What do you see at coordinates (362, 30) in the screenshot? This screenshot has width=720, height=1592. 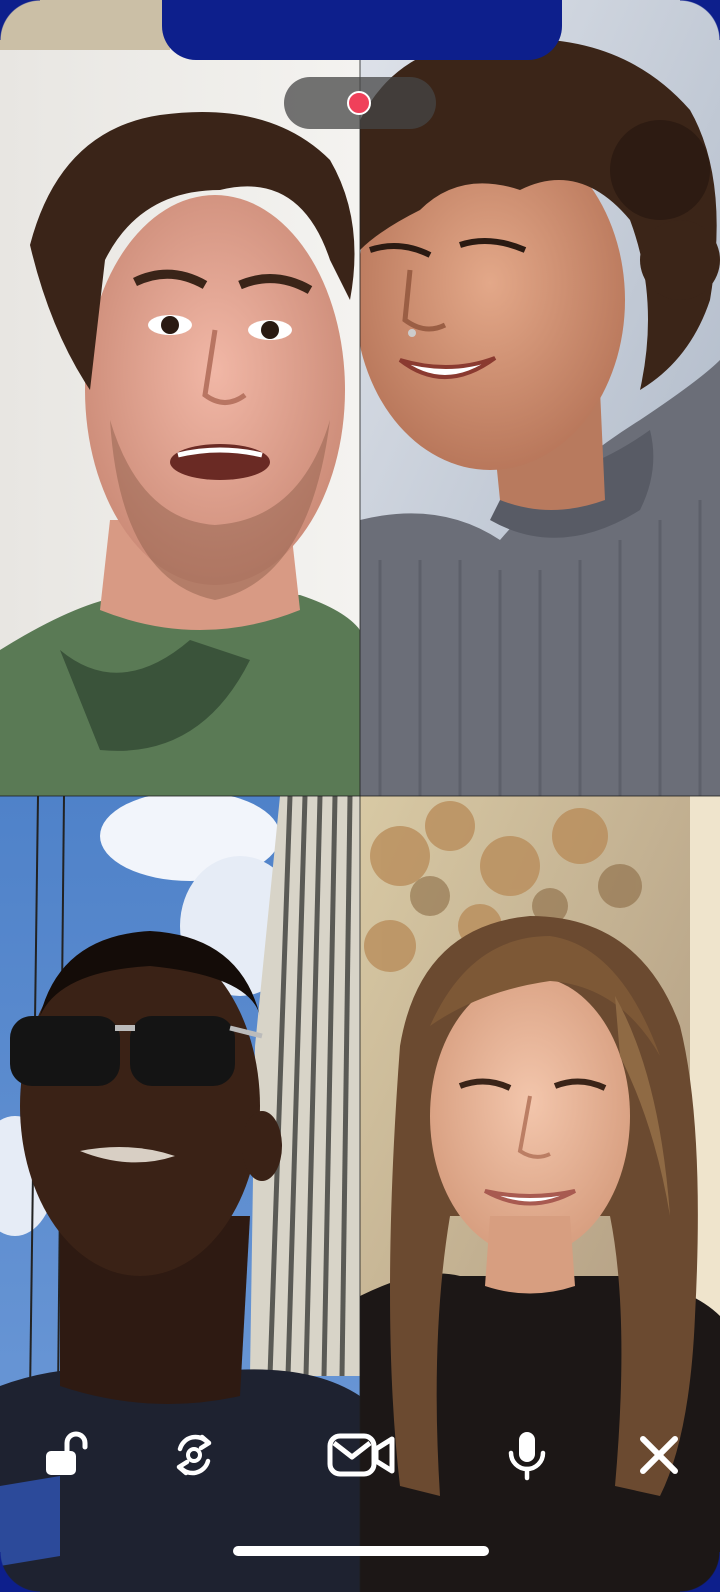 I see `device-notch` at bounding box center [362, 30].